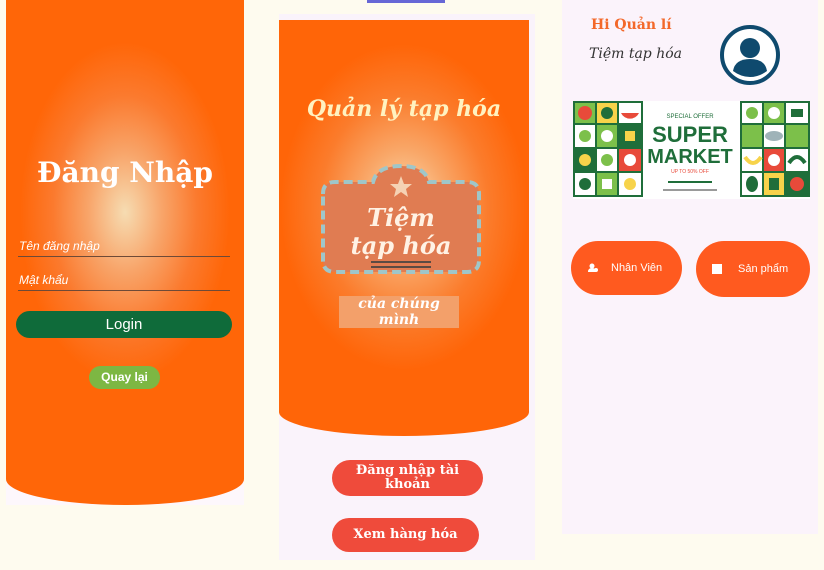 Image resolution: width=824 pixels, height=570 pixels. Describe the element at coordinates (405, 535) in the screenshot. I see `view-goods-button: Xem hàng hóa` at that location.